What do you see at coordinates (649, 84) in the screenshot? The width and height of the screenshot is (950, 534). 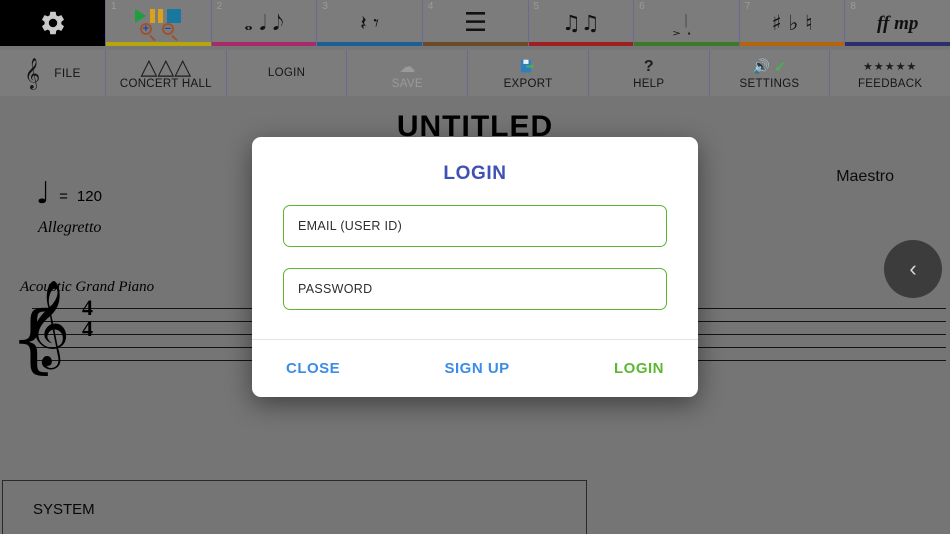 I see `menu-item-label: HELP` at bounding box center [649, 84].